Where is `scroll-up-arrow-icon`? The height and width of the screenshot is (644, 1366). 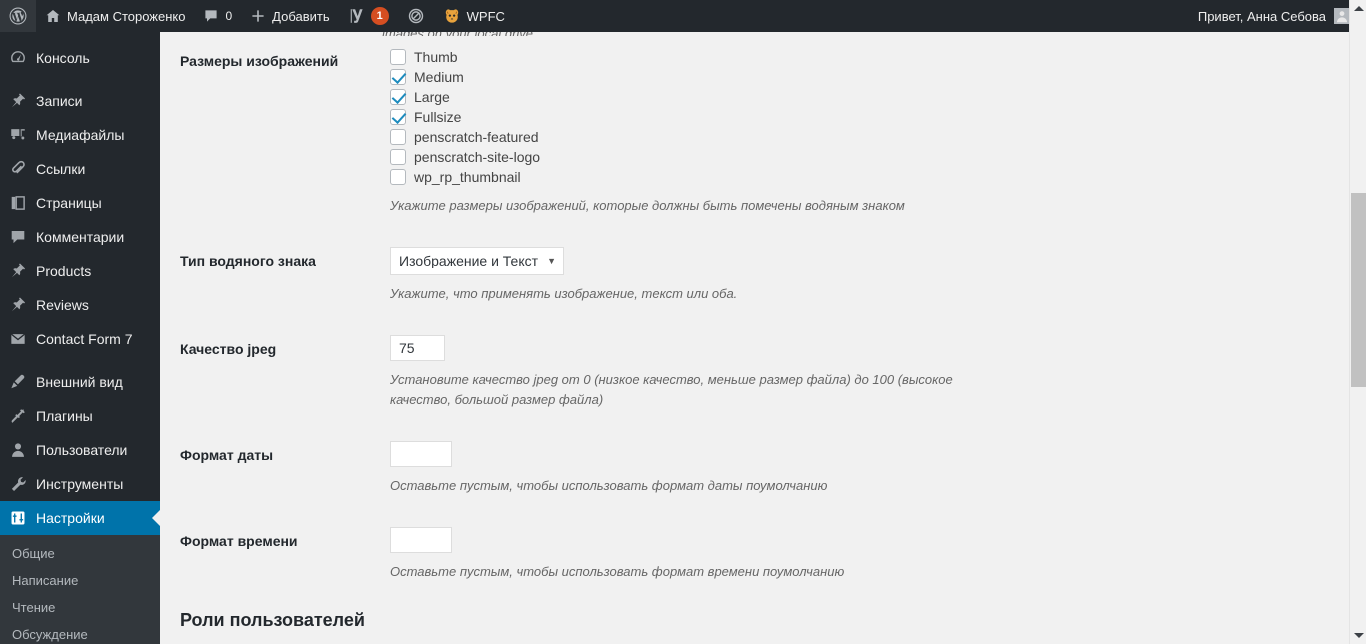
scroll-up-arrow-icon is located at coordinates (1358, 8).